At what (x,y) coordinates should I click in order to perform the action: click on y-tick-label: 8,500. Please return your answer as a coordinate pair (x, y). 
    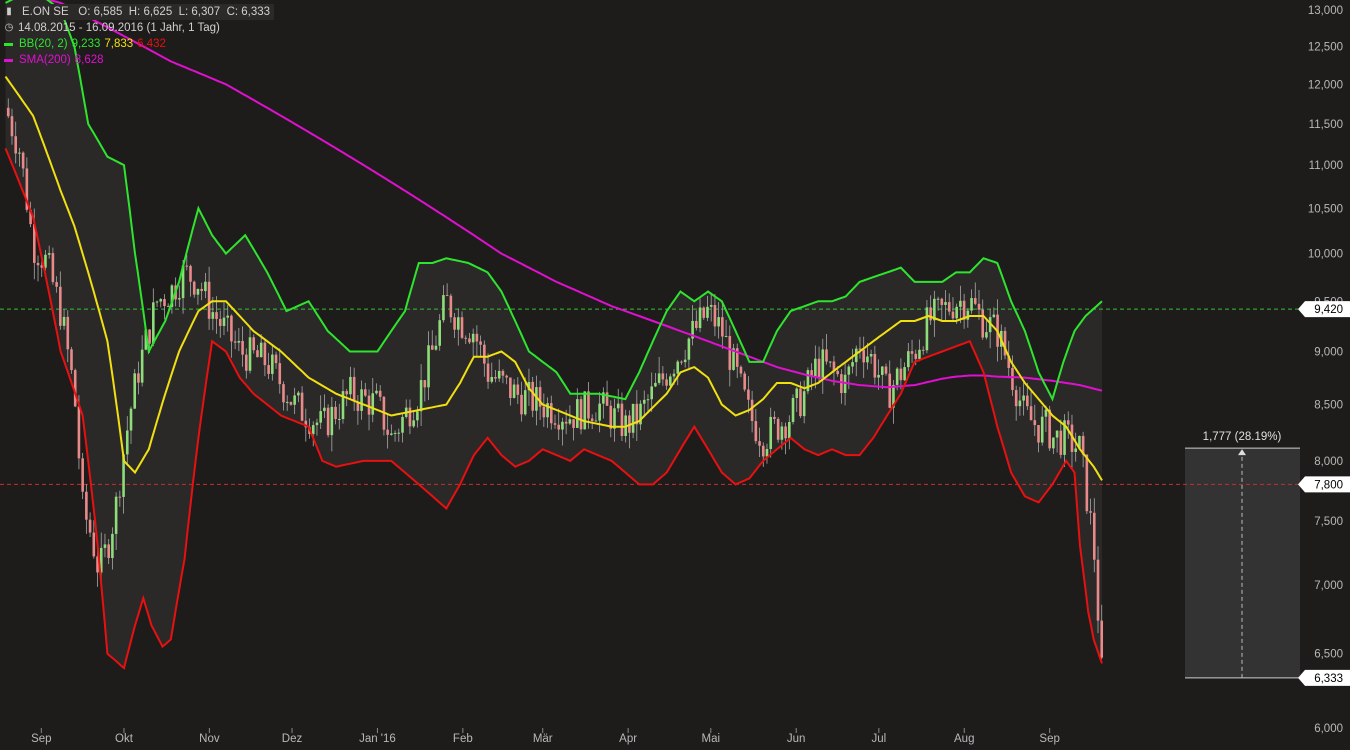
    Looking at the image, I should click on (1328, 406).